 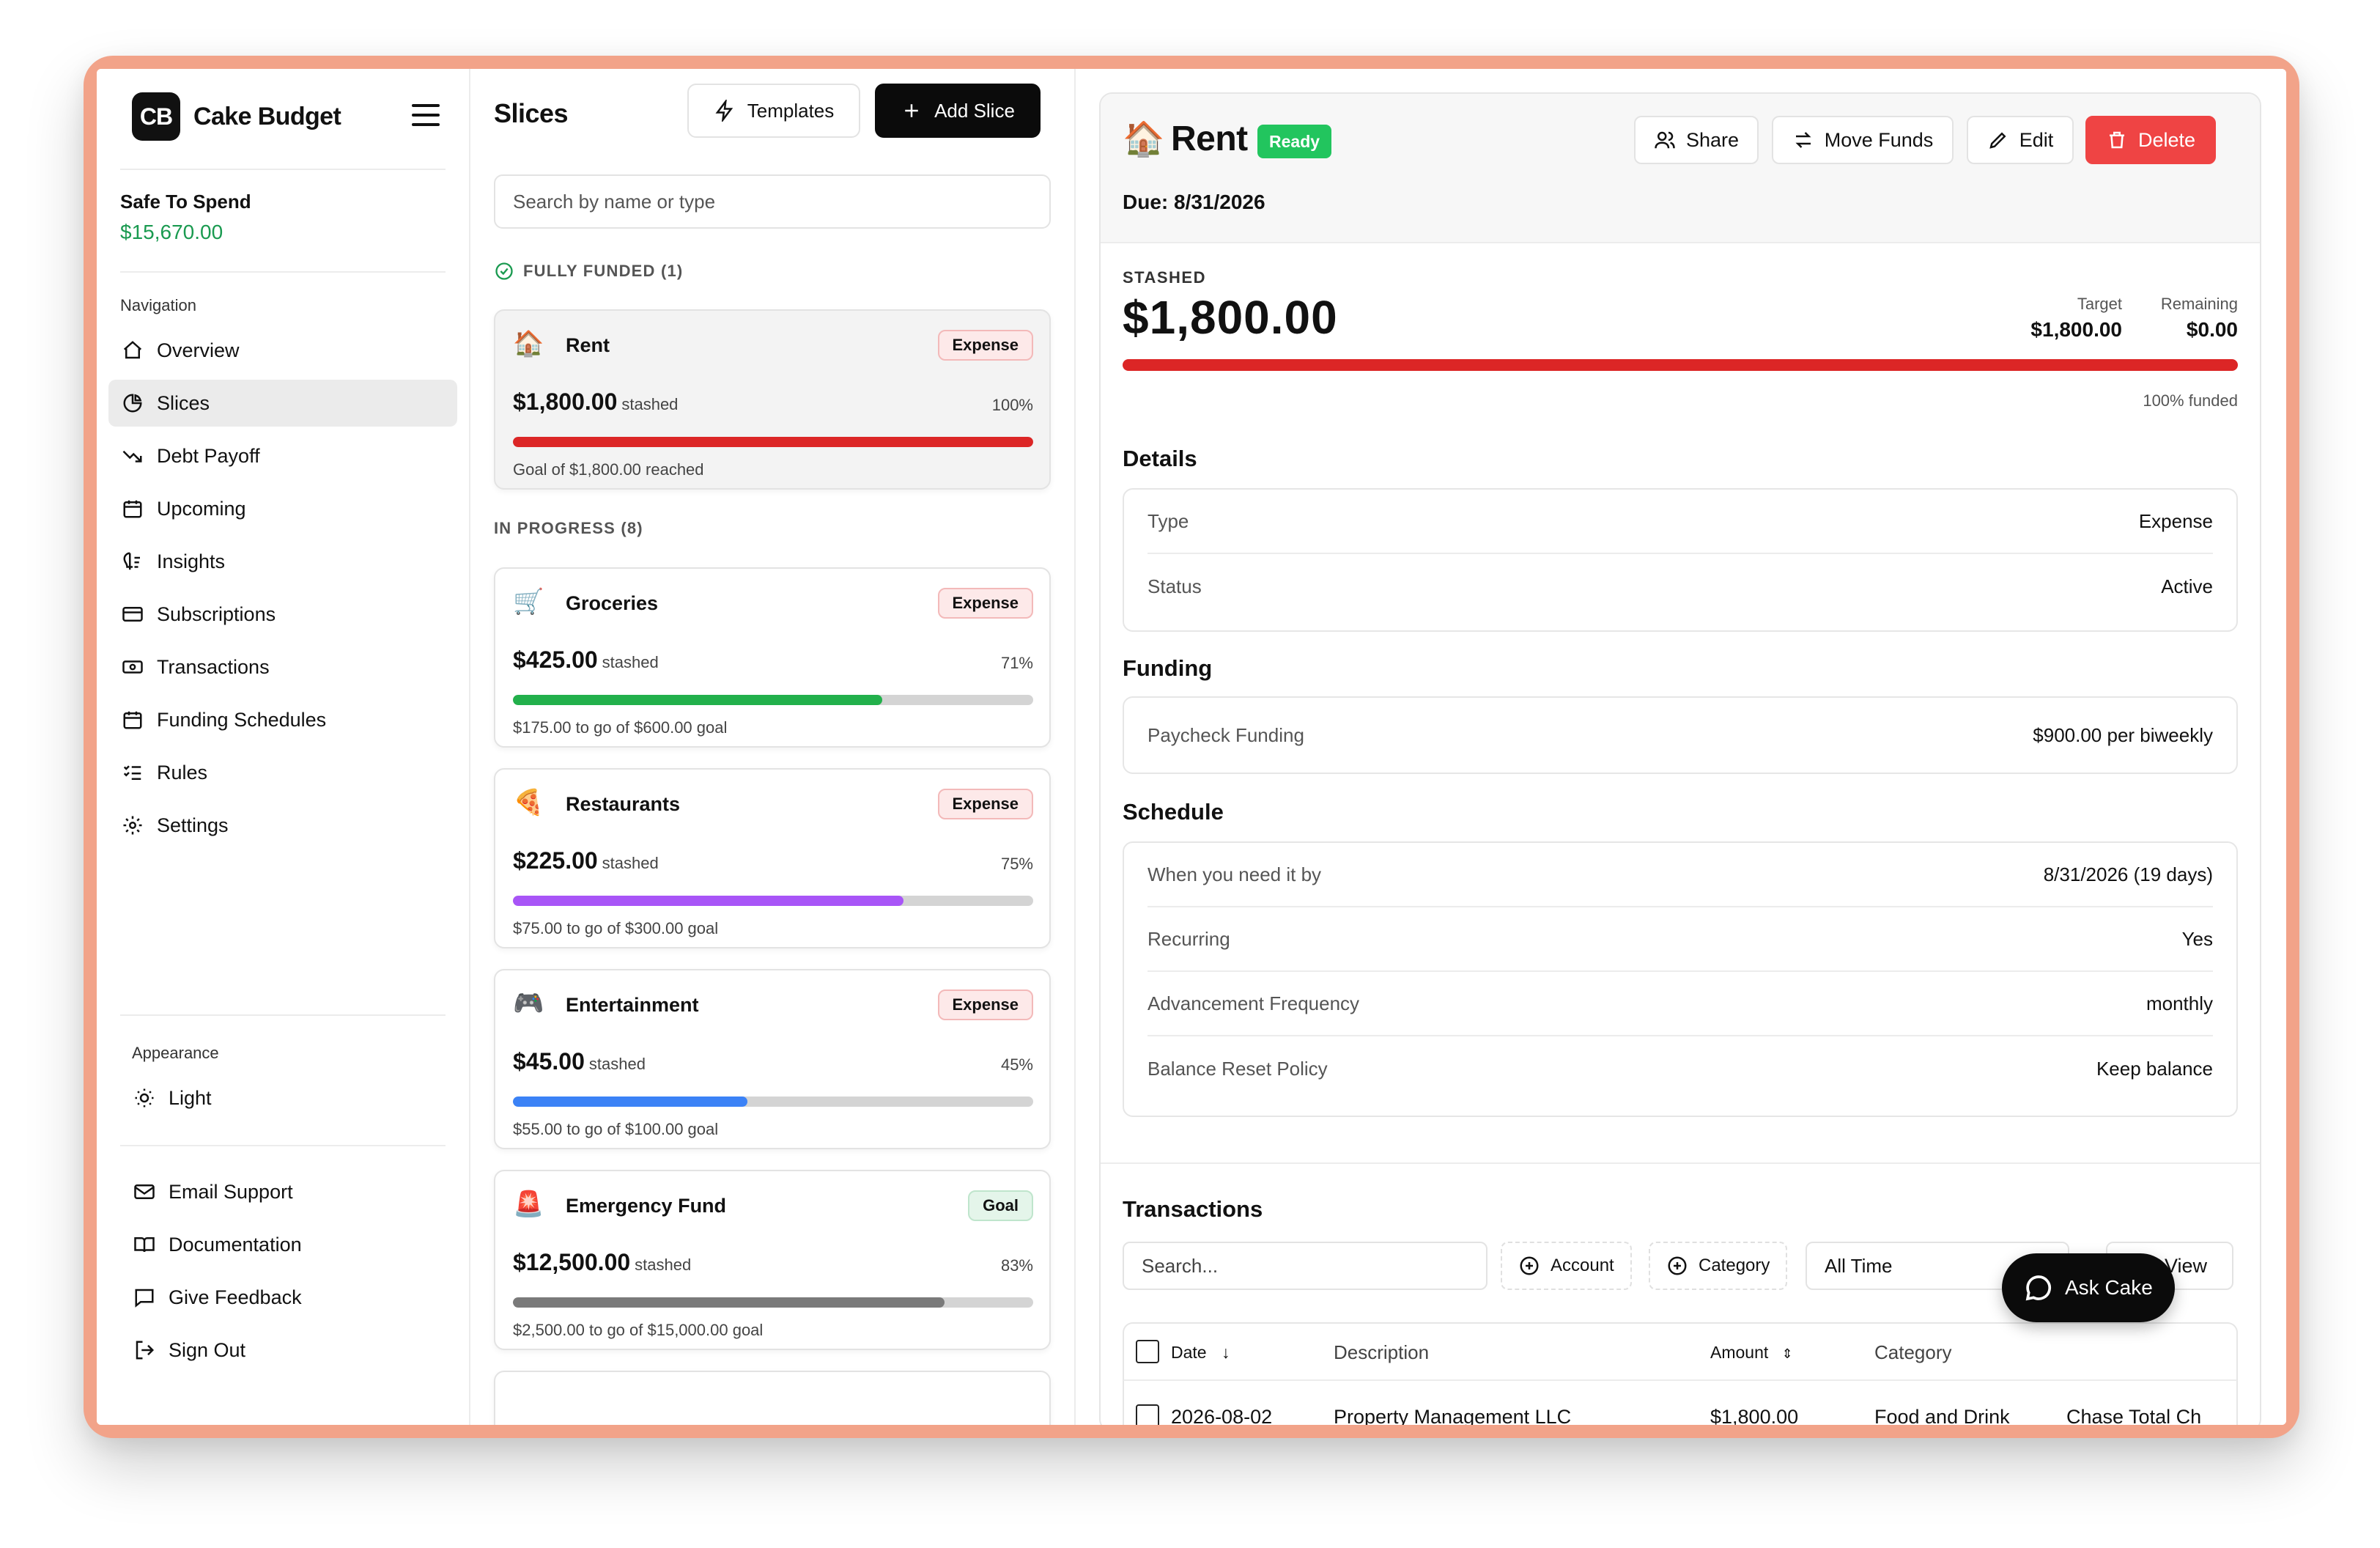 I want to click on check-circle-icon, so click(x=504, y=271).